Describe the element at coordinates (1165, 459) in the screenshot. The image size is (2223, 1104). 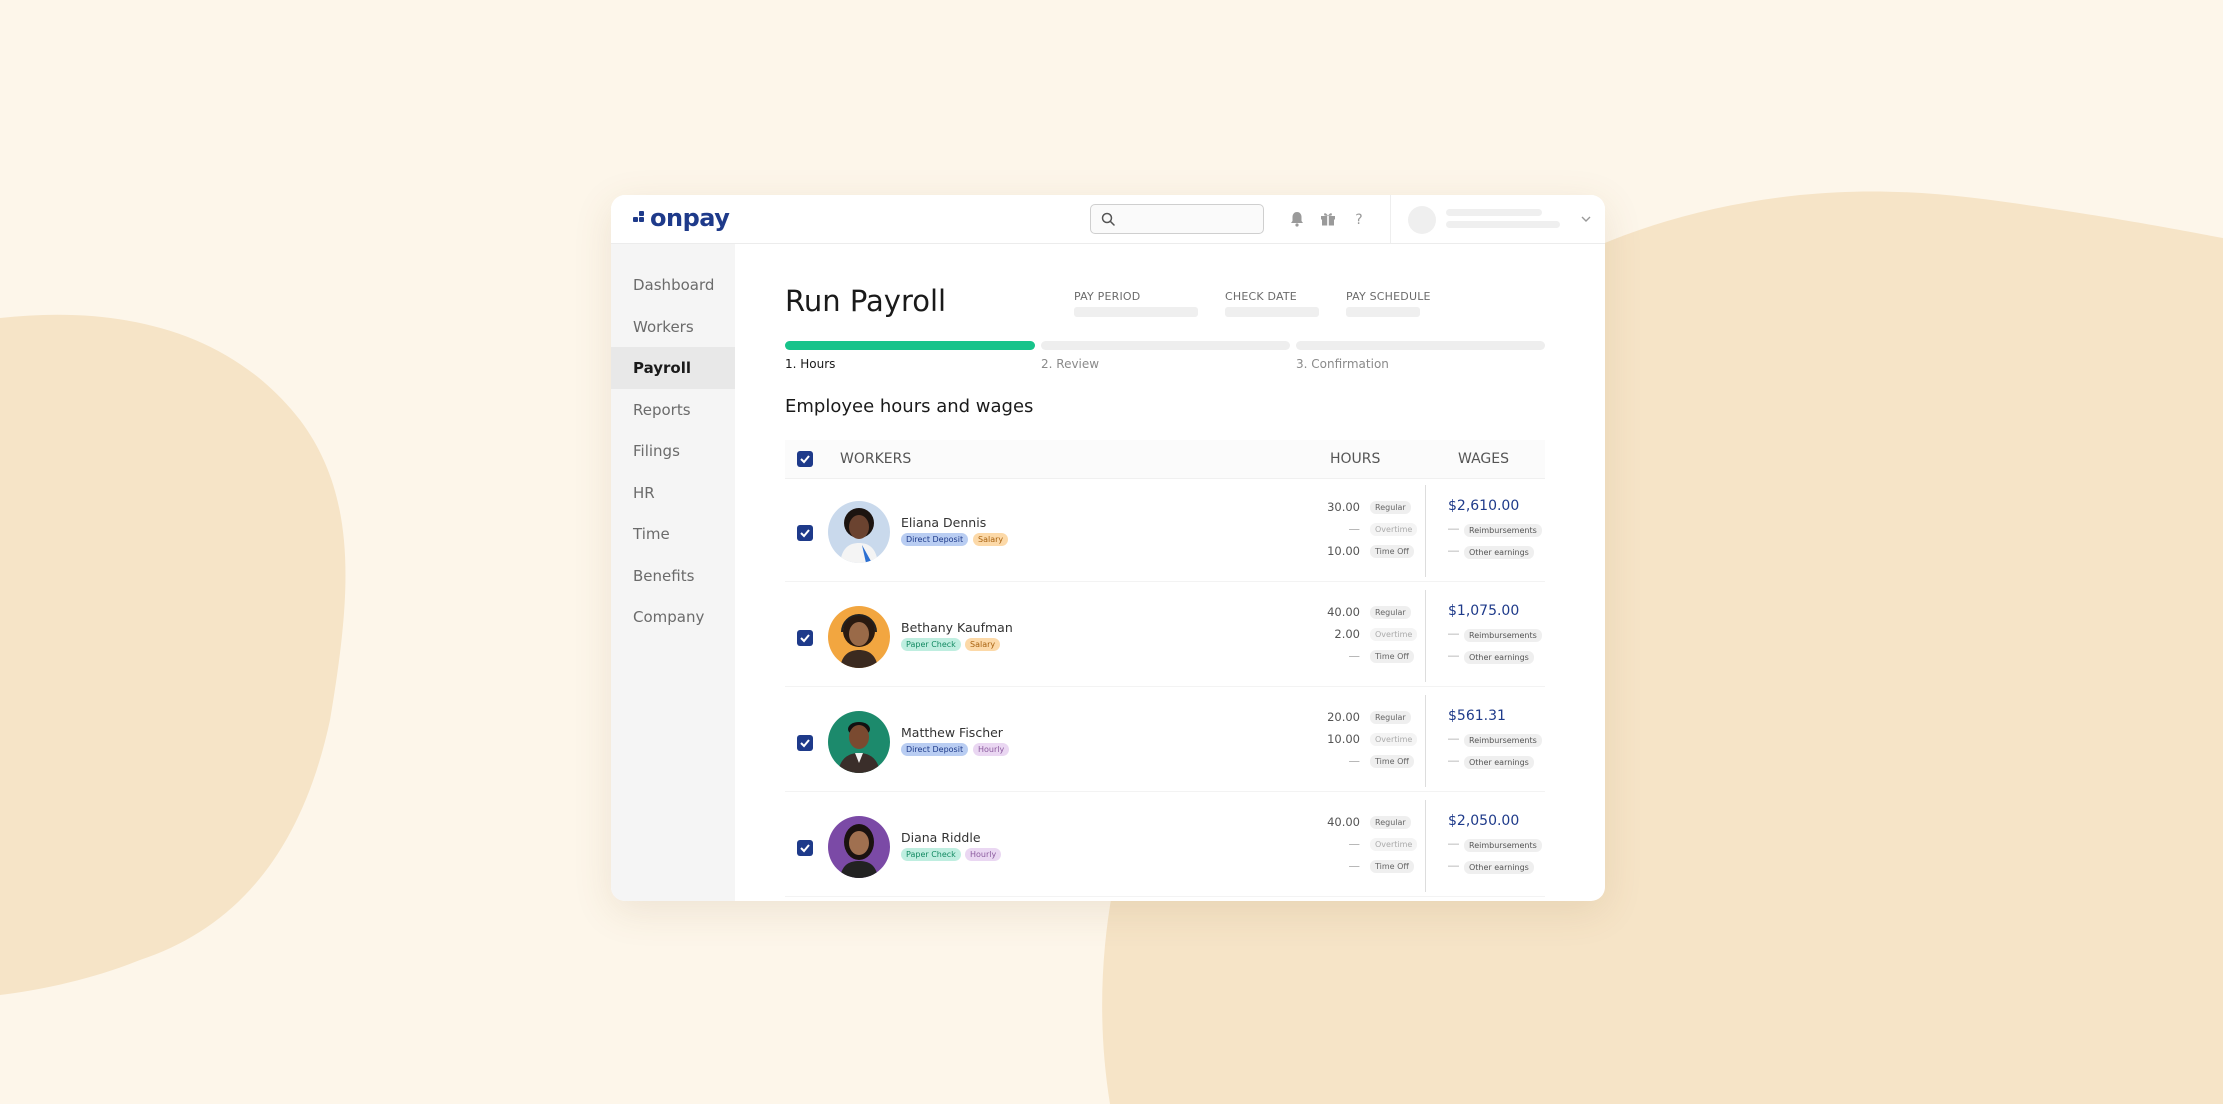
I see `table-header: WORKERS HOURS WAGES` at that location.